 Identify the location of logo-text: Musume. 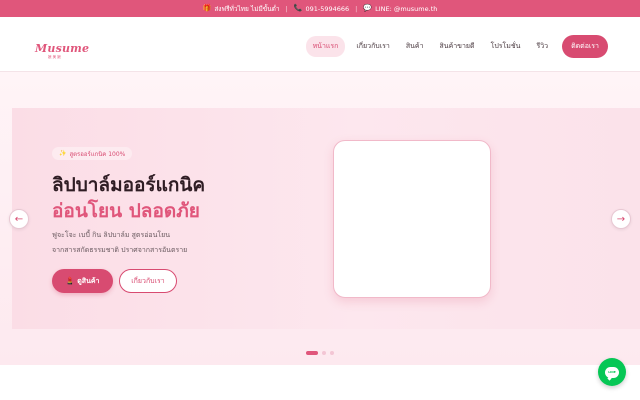
(62, 48).